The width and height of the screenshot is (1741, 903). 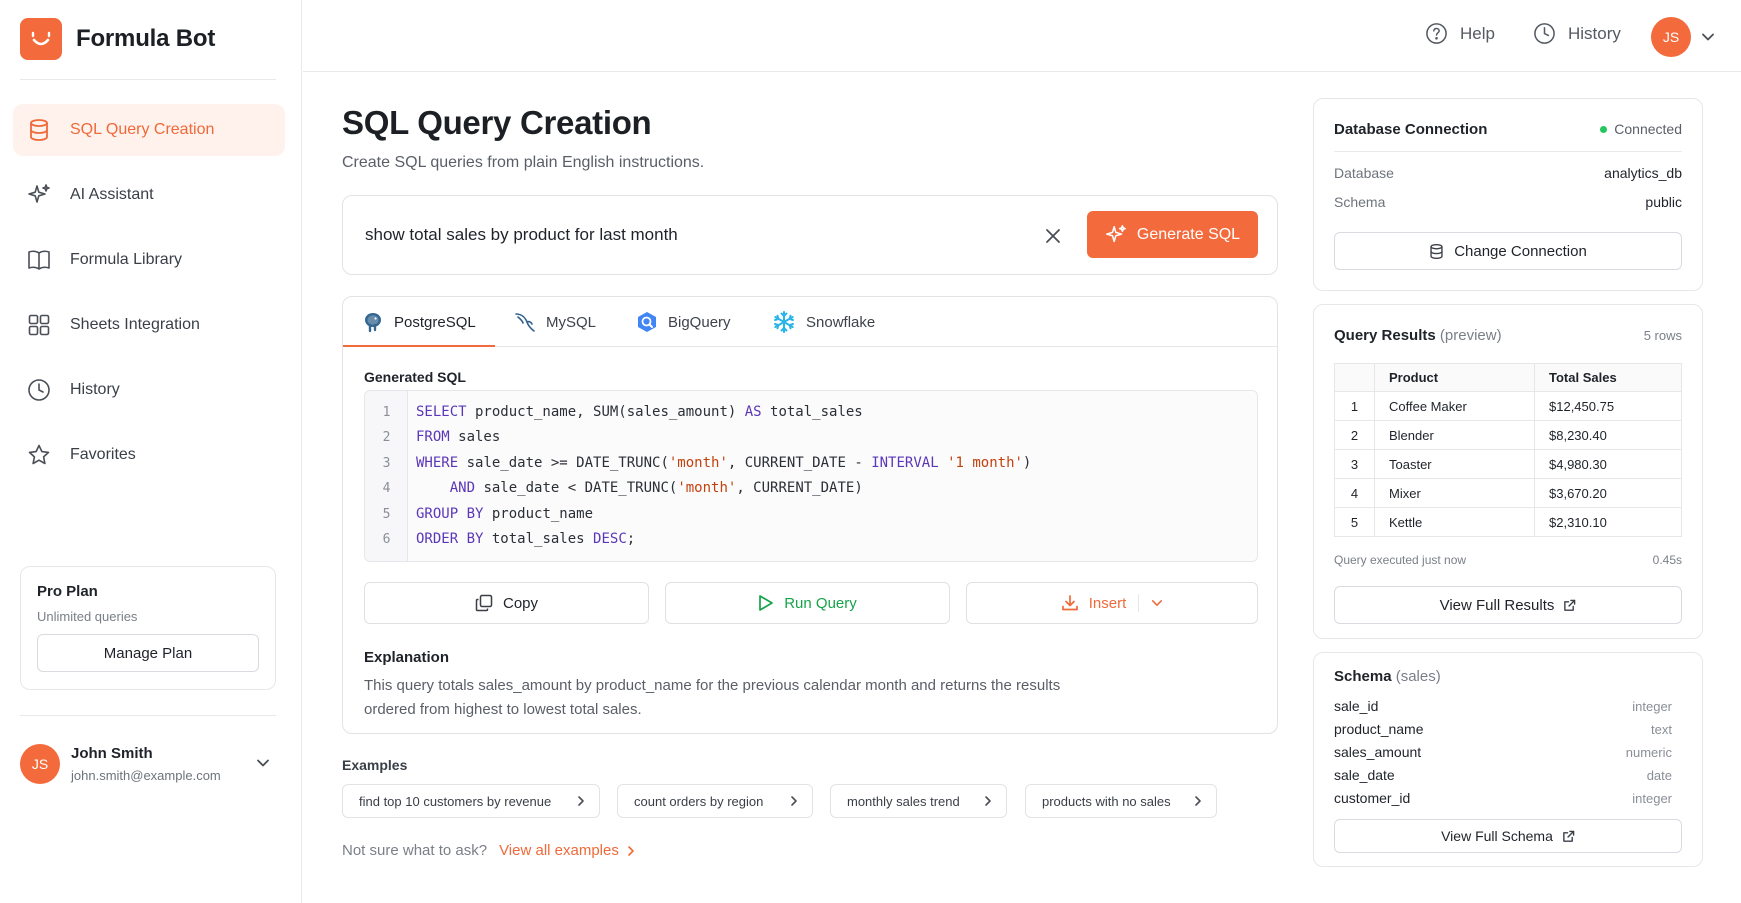 I want to click on table-header-row: Product Total Sales, so click(x=1508, y=377).